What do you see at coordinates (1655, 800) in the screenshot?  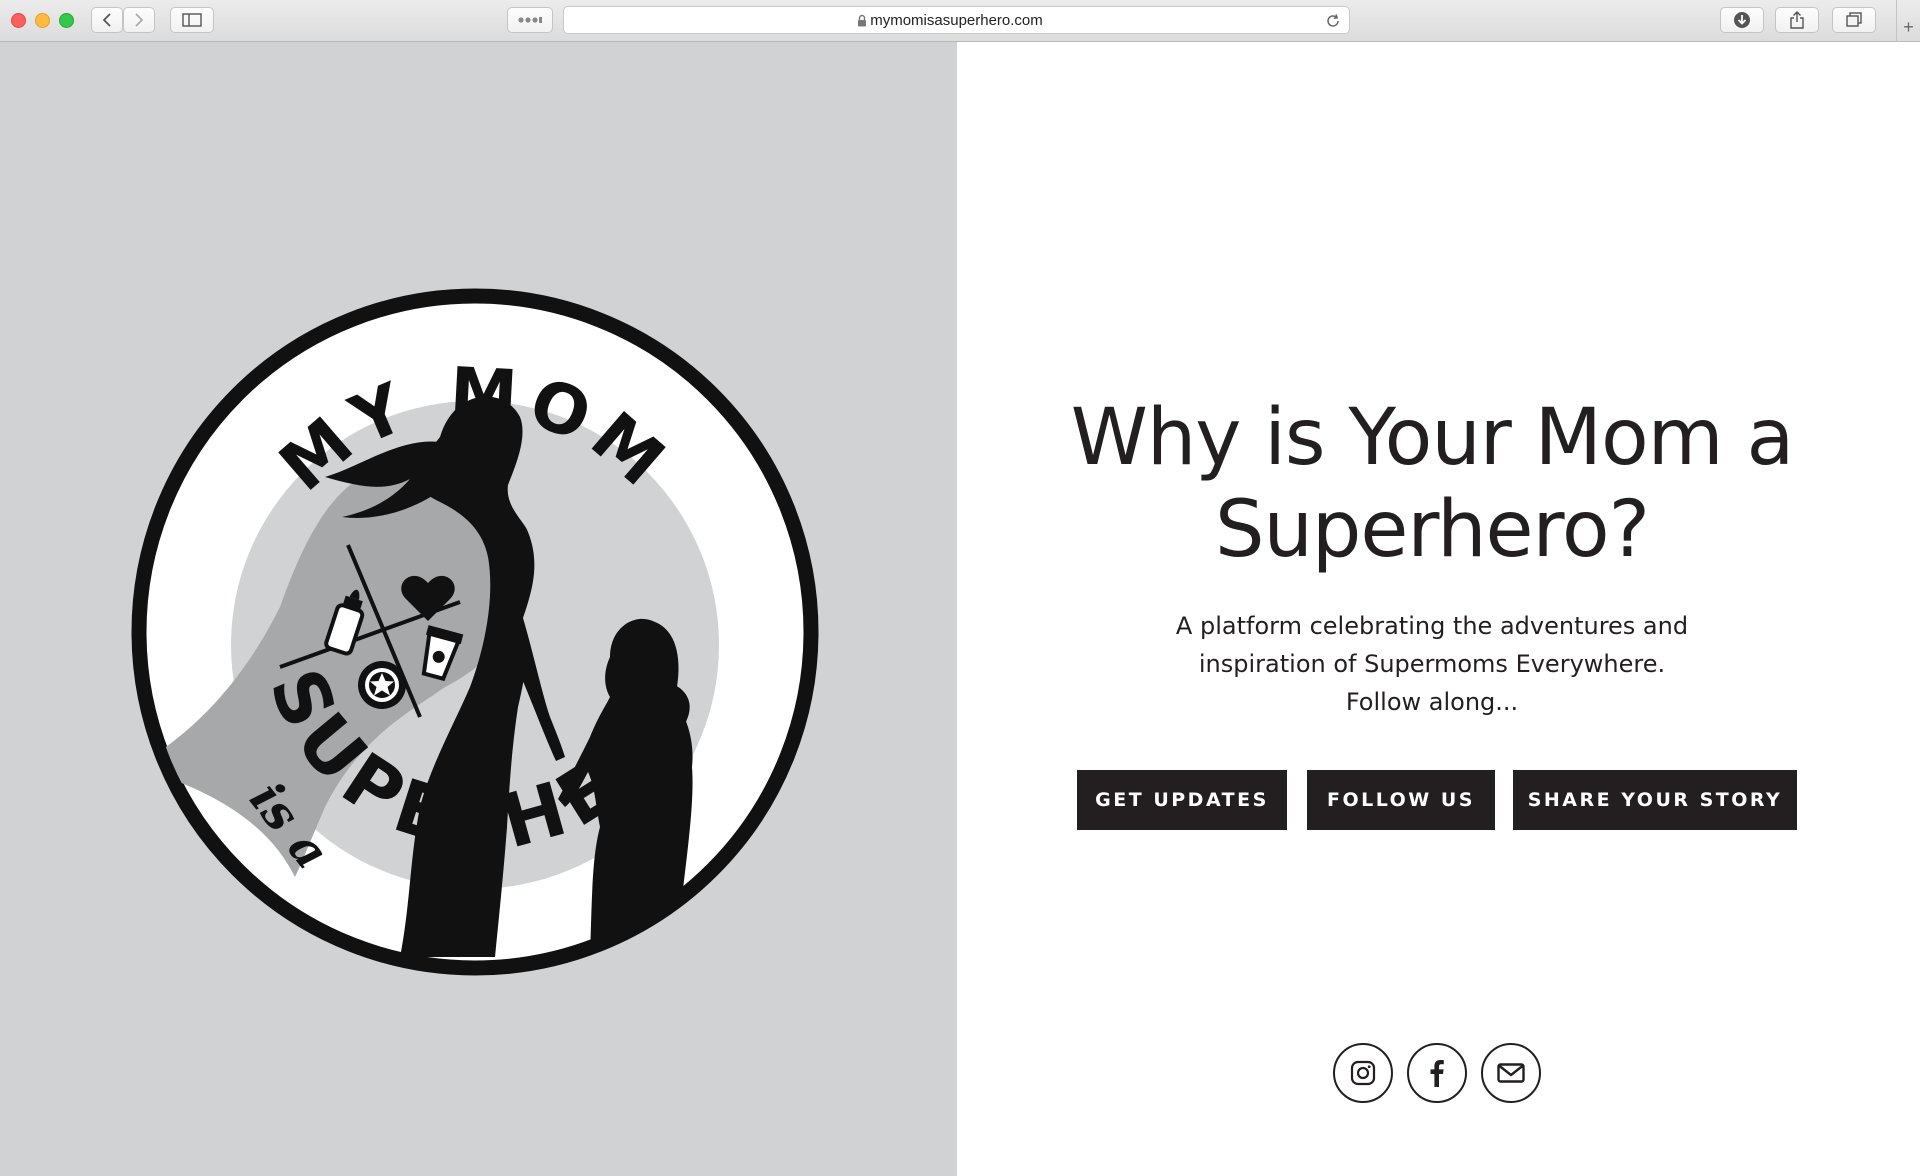 I see `share-your-story-button: SHARE YOUR STORY` at bounding box center [1655, 800].